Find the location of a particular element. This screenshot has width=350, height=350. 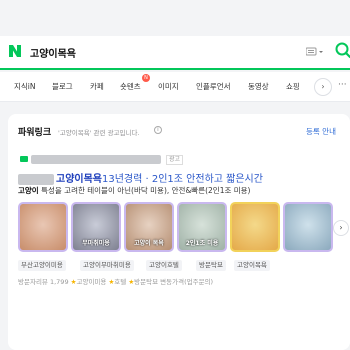

carousel-next-button: › is located at coordinates (341, 228).